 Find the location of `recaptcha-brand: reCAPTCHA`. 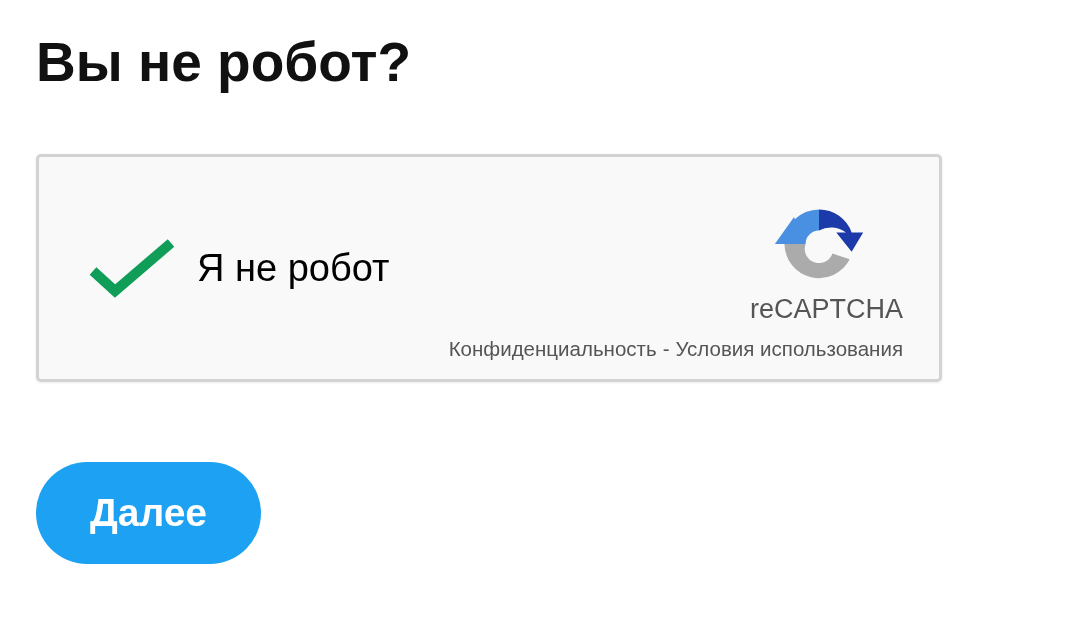

recaptcha-brand: reCAPTCHA is located at coordinates (826, 309).